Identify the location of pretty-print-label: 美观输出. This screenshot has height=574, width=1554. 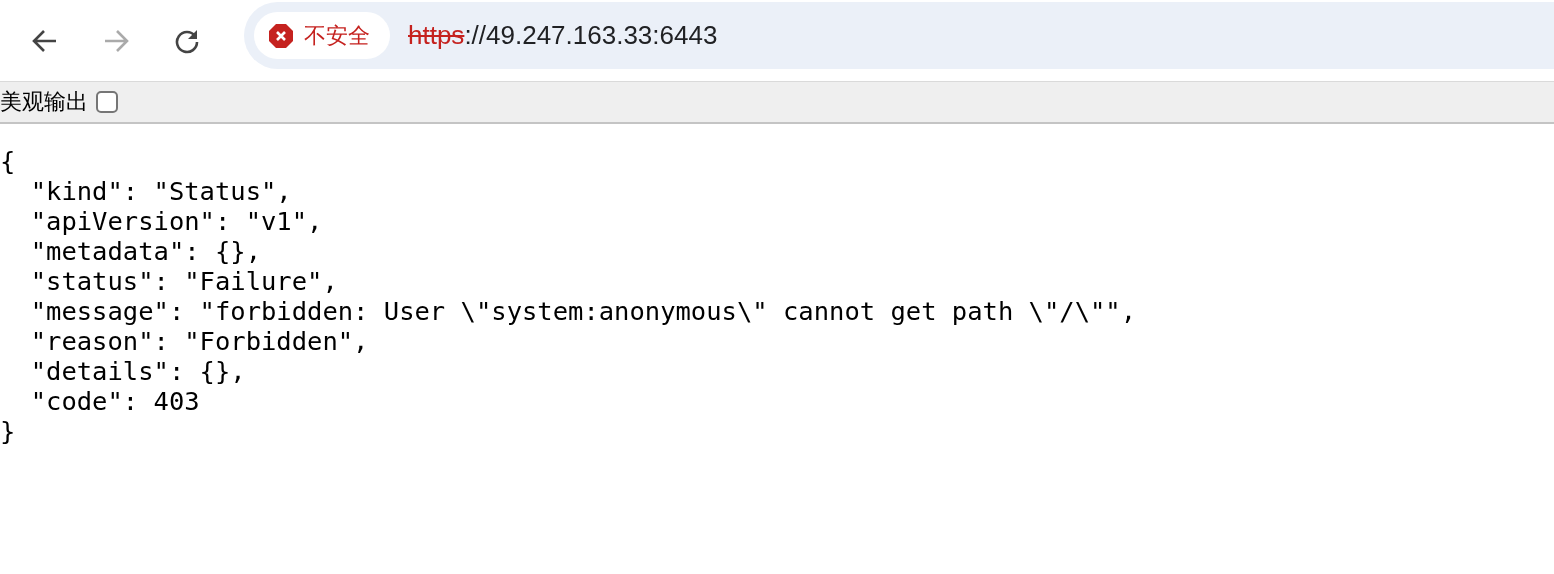
(44, 102).